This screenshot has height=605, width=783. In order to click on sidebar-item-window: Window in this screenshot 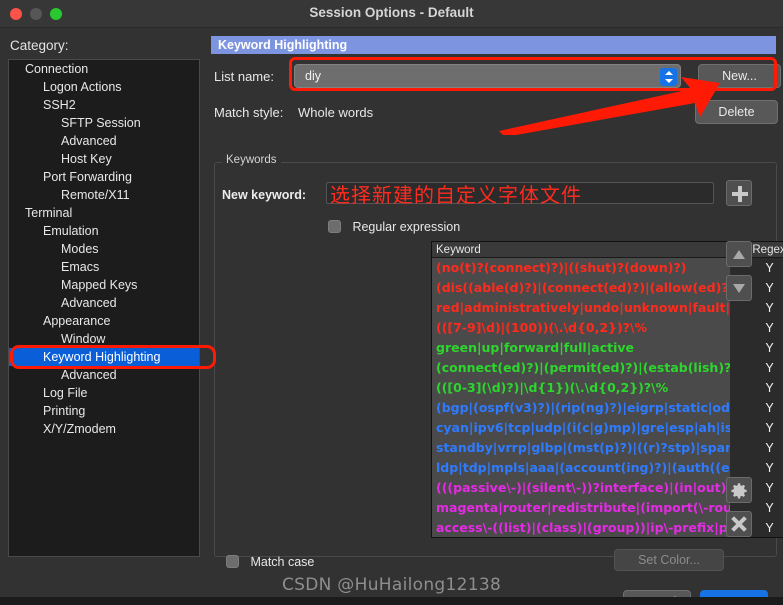, I will do `click(104, 339)`.